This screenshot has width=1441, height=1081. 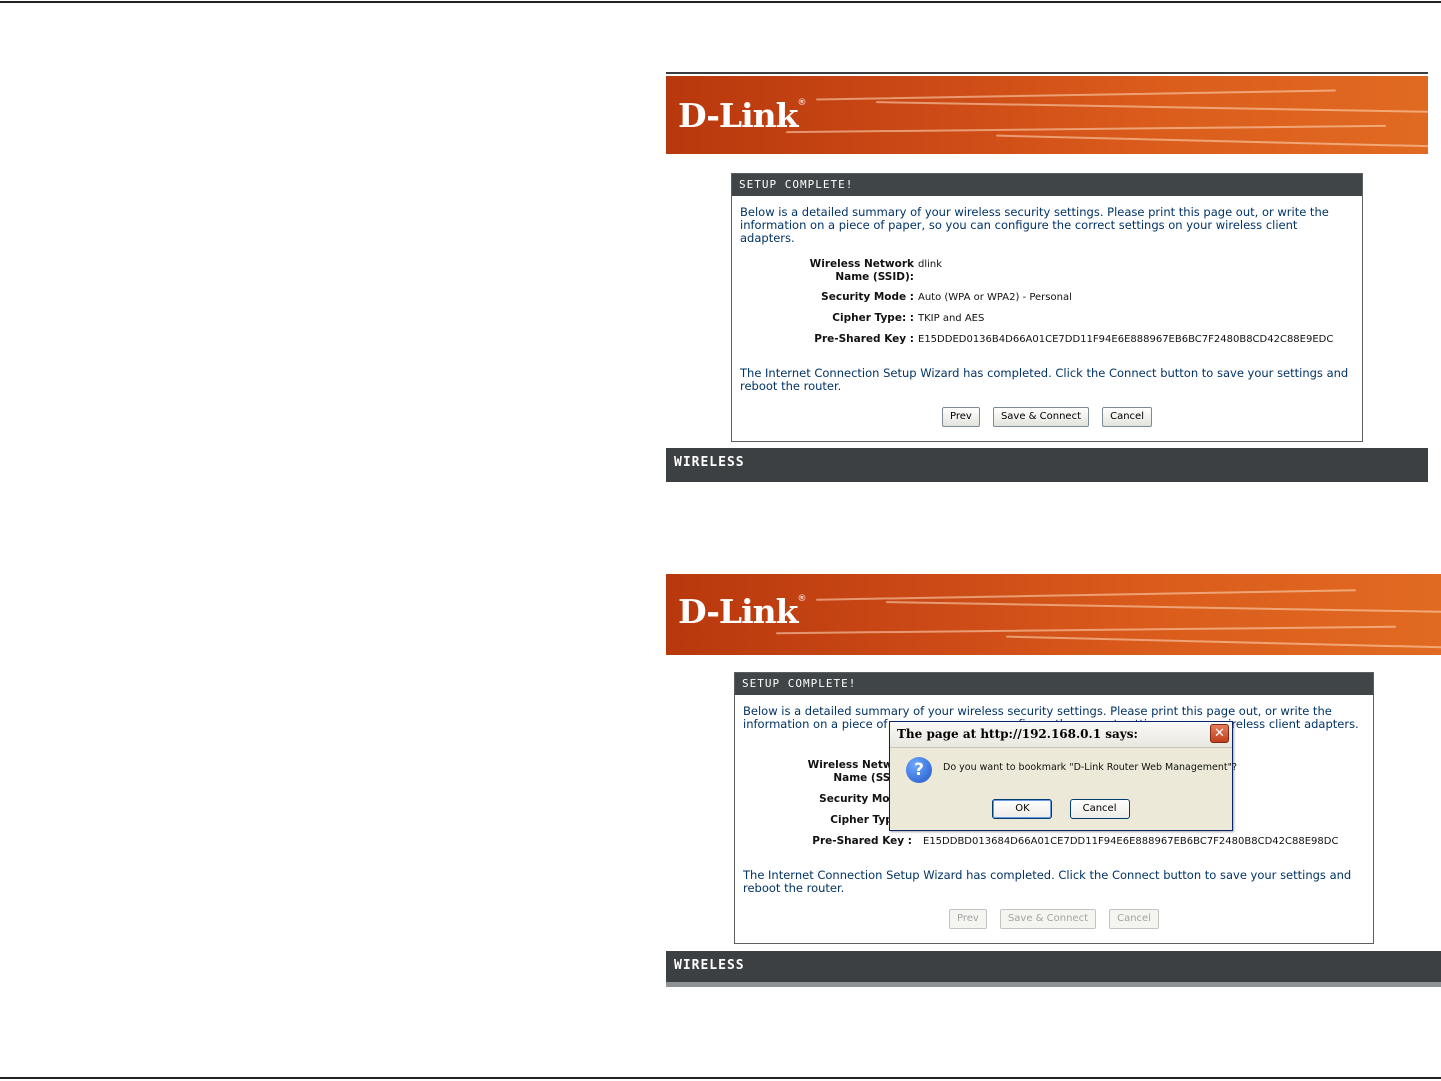 I want to click on field-row-ssid: Wireless Network Name (SSID): dlink, so click(x=1047, y=272).